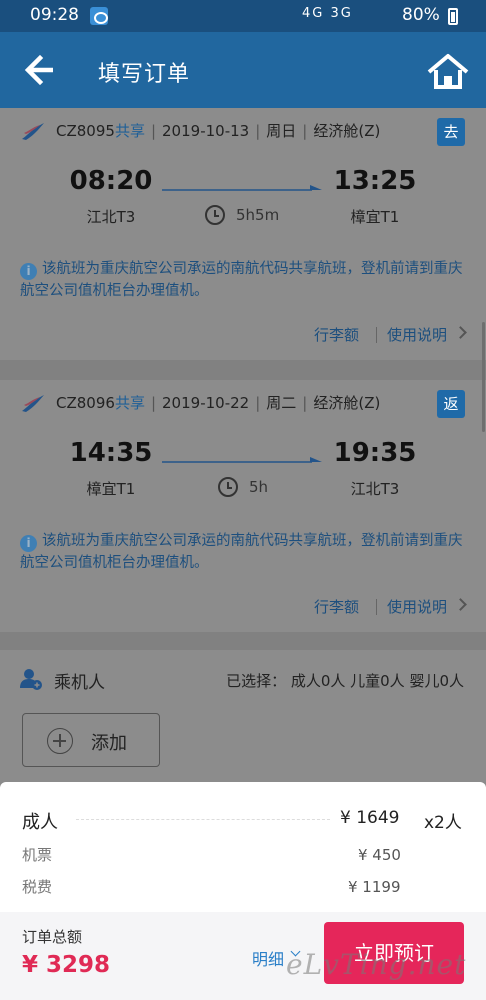  I want to click on flight-date: 2019-10-22, so click(206, 403).